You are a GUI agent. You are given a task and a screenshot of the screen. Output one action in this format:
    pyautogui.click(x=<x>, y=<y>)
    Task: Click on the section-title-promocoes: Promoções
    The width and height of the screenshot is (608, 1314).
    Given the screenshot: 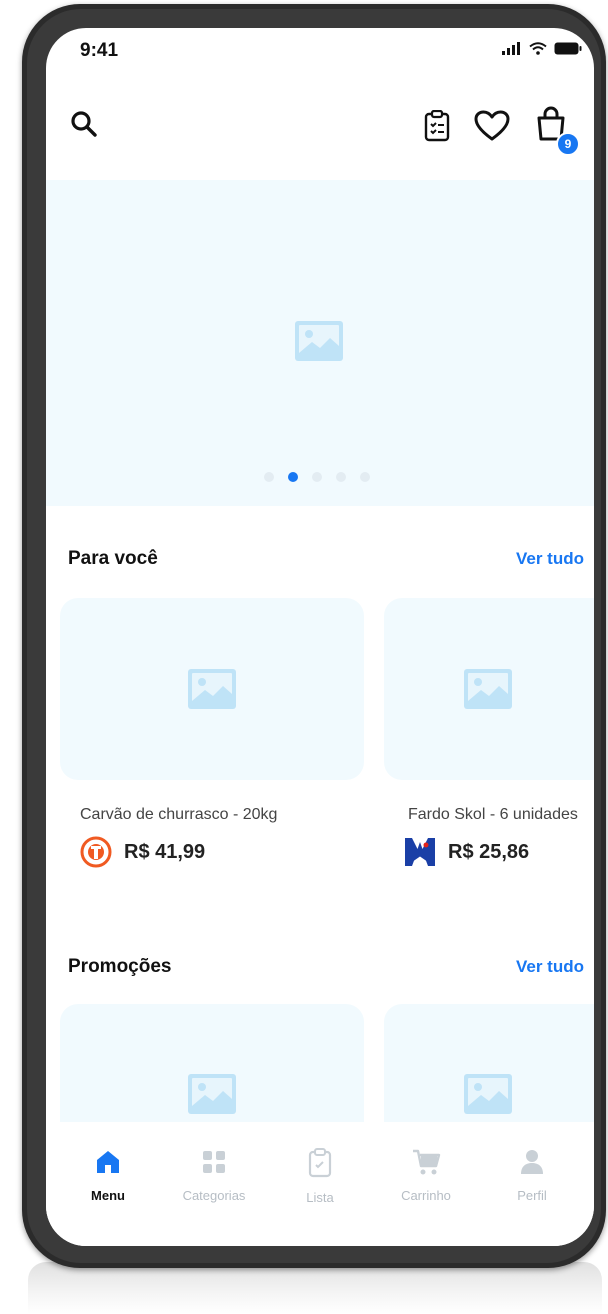 What is the action you would take?
    pyautogui.click(x=120, y=966)
    